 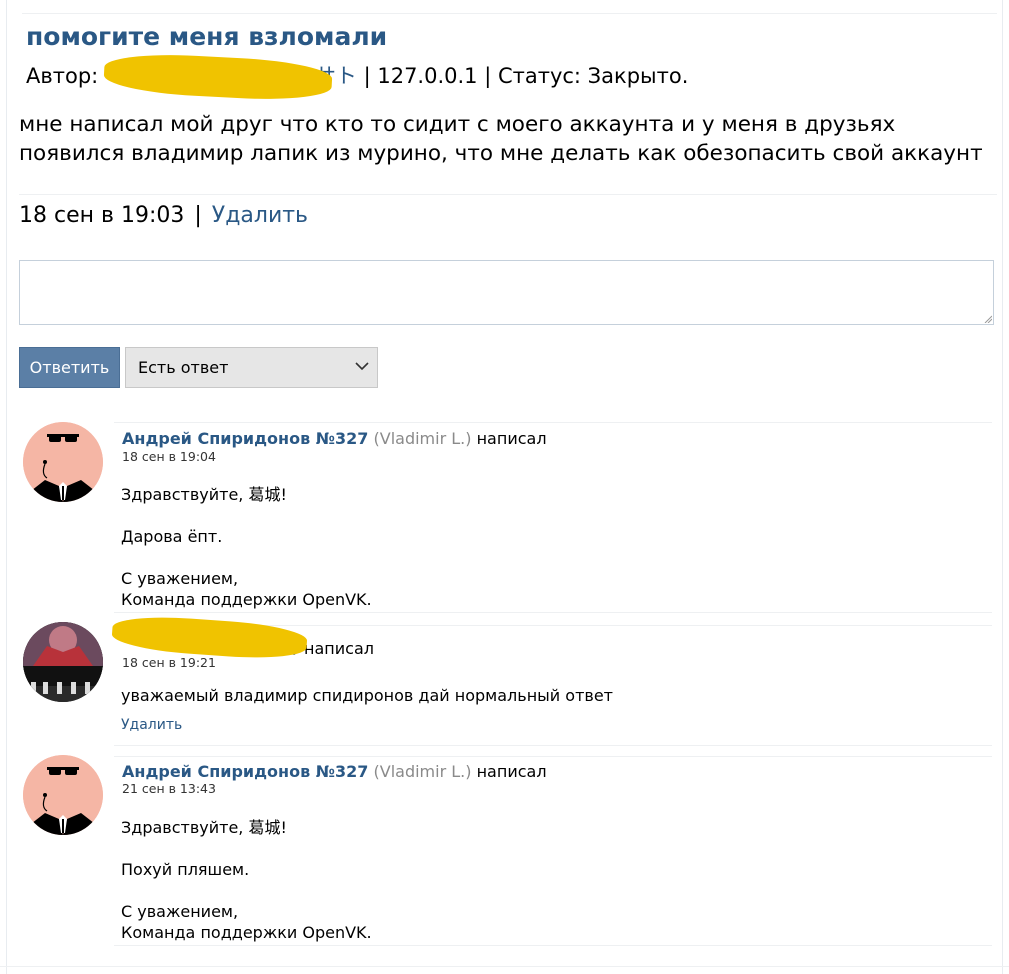 I want to click on top-divider, so click(x=509, y=13).